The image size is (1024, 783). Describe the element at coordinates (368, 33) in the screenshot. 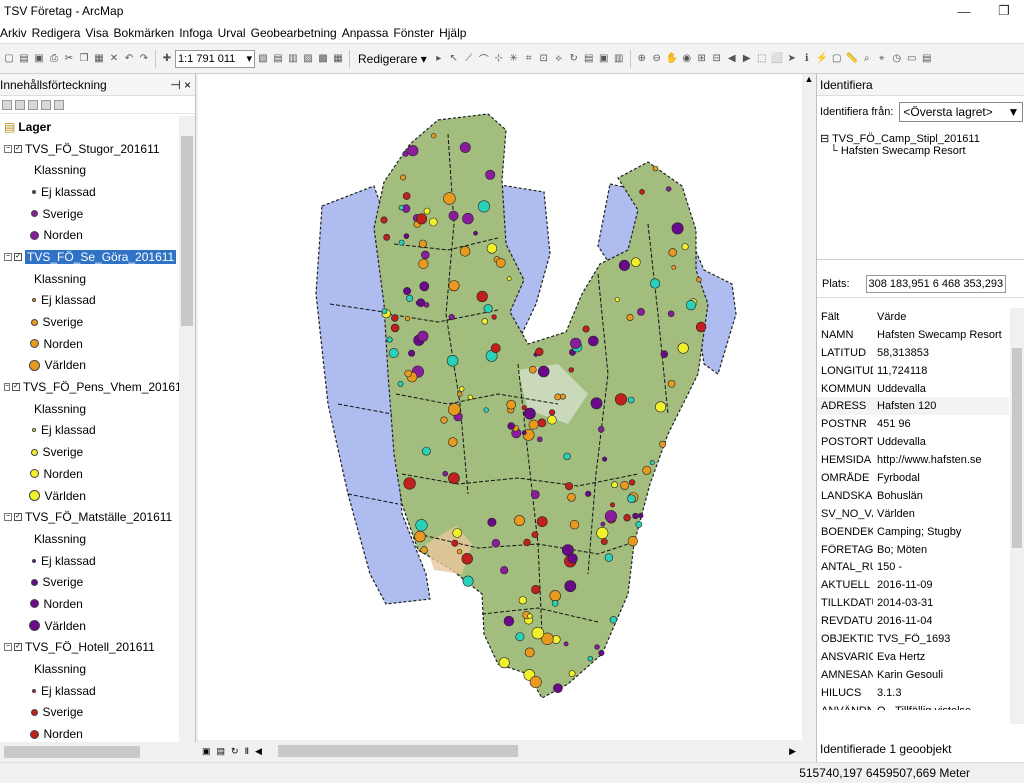

I see `menu-anpassa: Anpassa` at that location.